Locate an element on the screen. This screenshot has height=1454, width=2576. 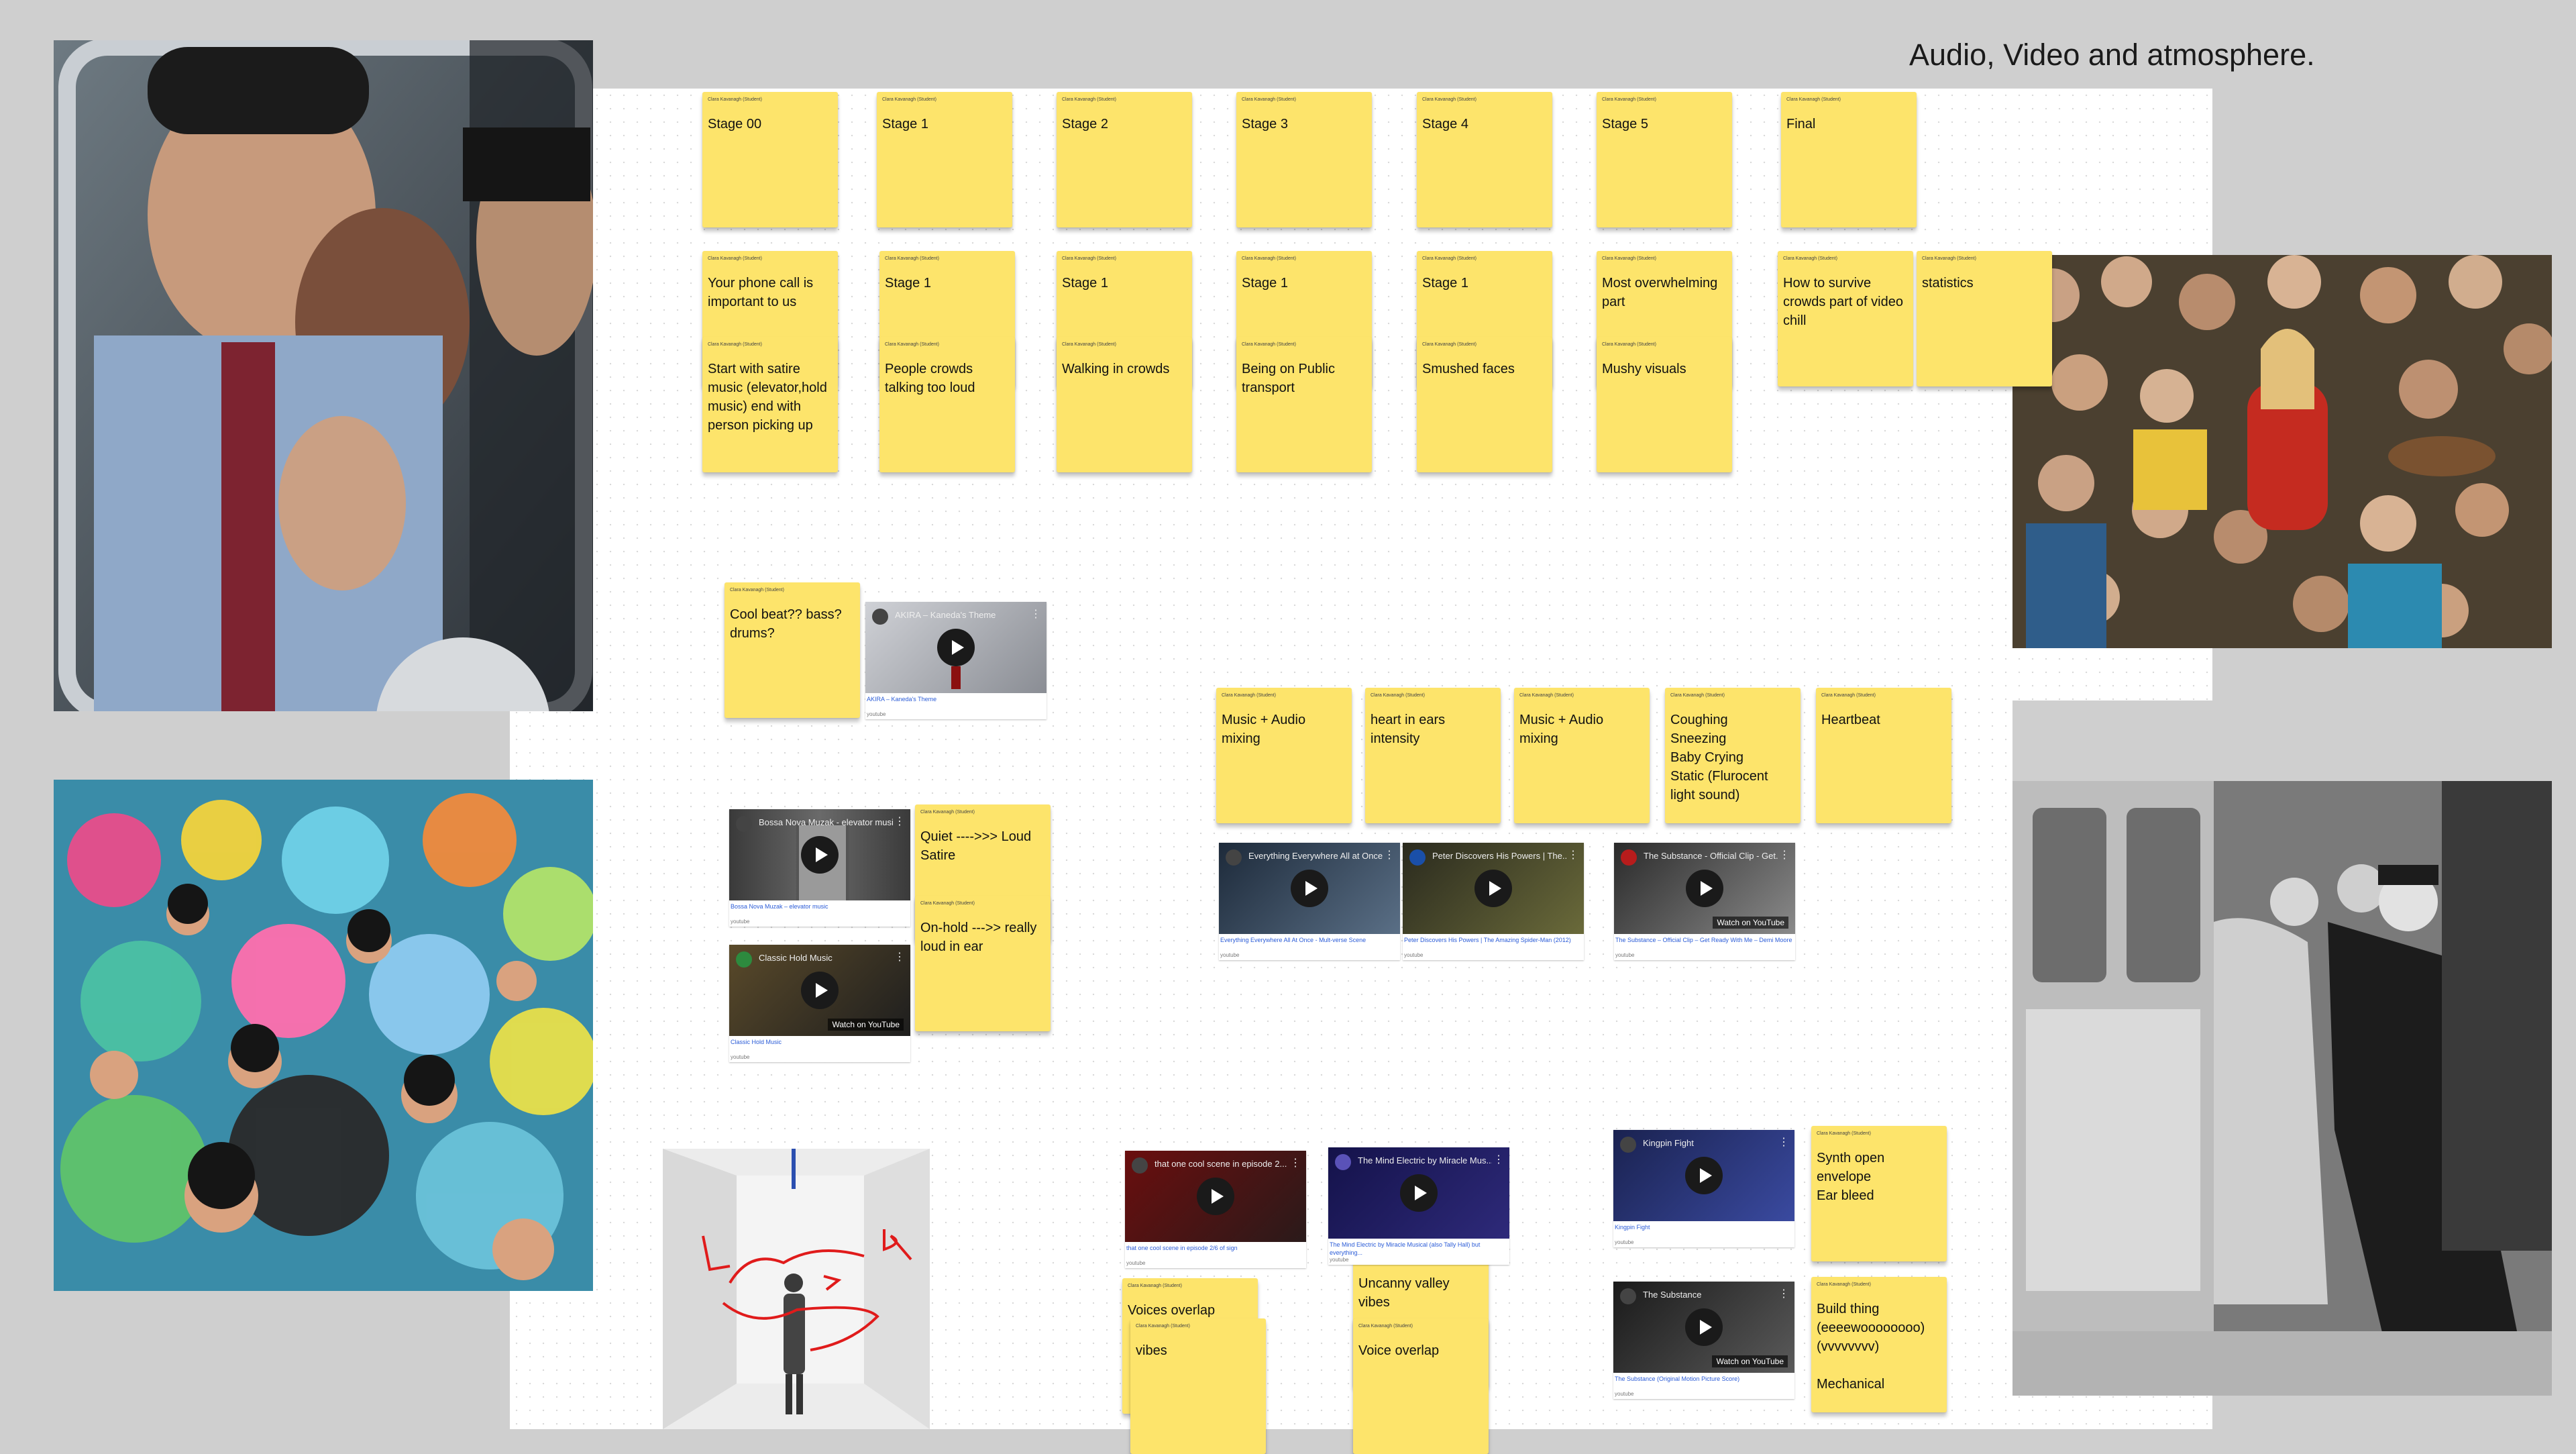
room-sketch-image is located at coordinates (796, 1289).